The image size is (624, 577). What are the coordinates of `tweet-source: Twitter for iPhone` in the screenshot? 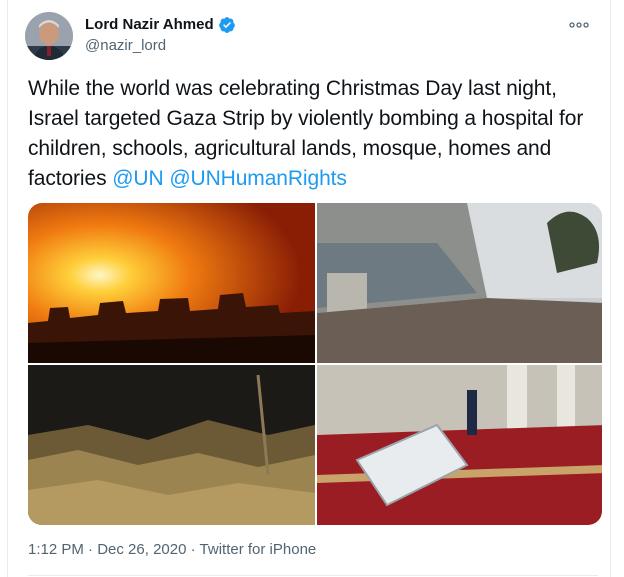 It's located at (258, 549).